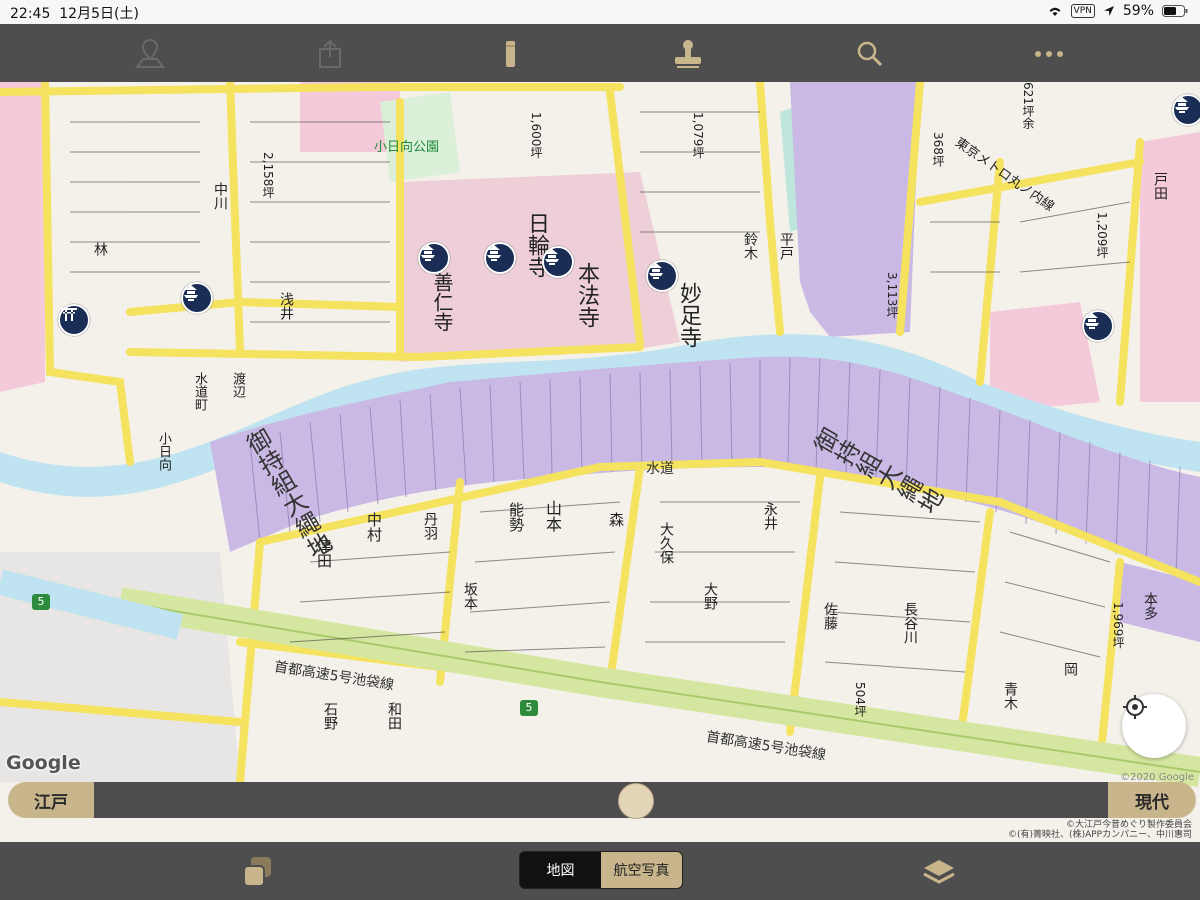 This screenshot has height=900, width=1200. I want to click on owner-label-6: 浅井, so click(286, 306).